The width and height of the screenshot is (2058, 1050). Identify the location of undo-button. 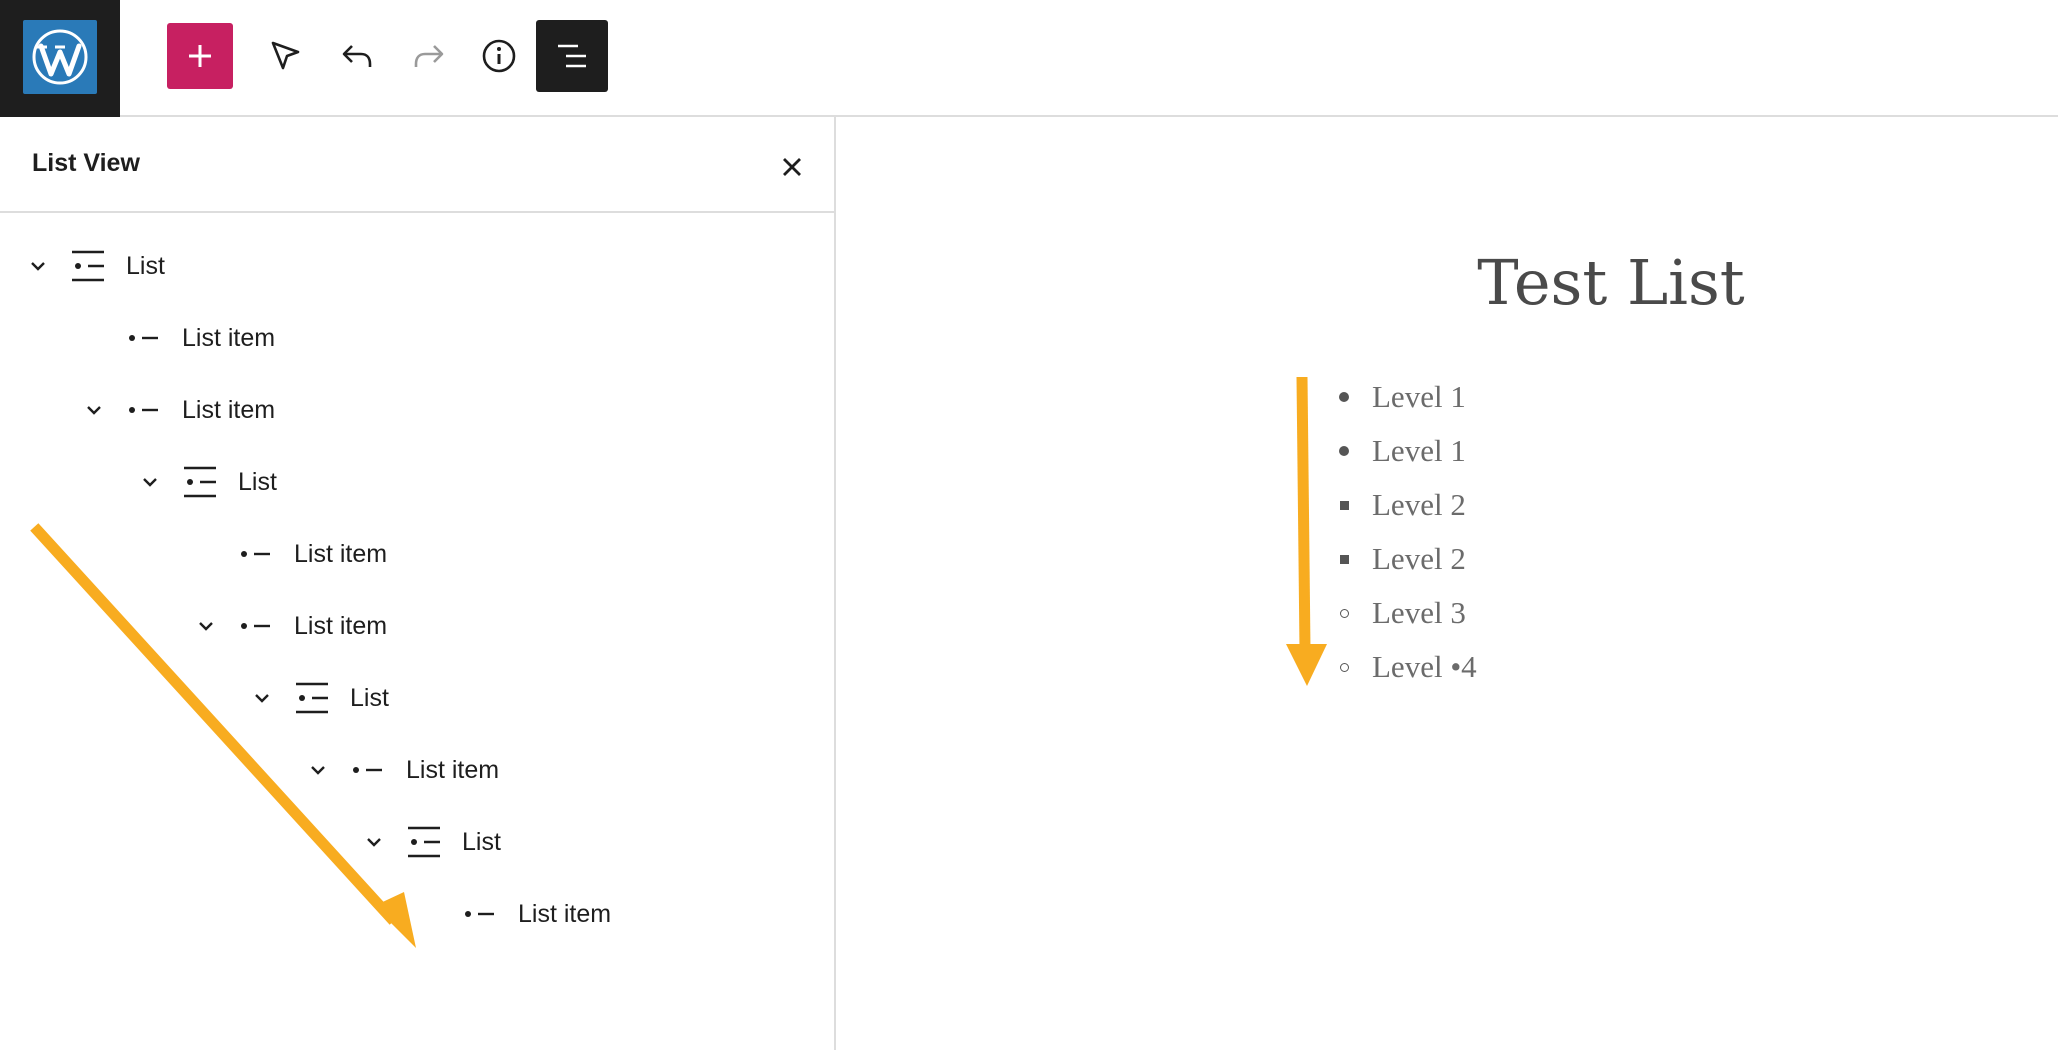
(357, 56).